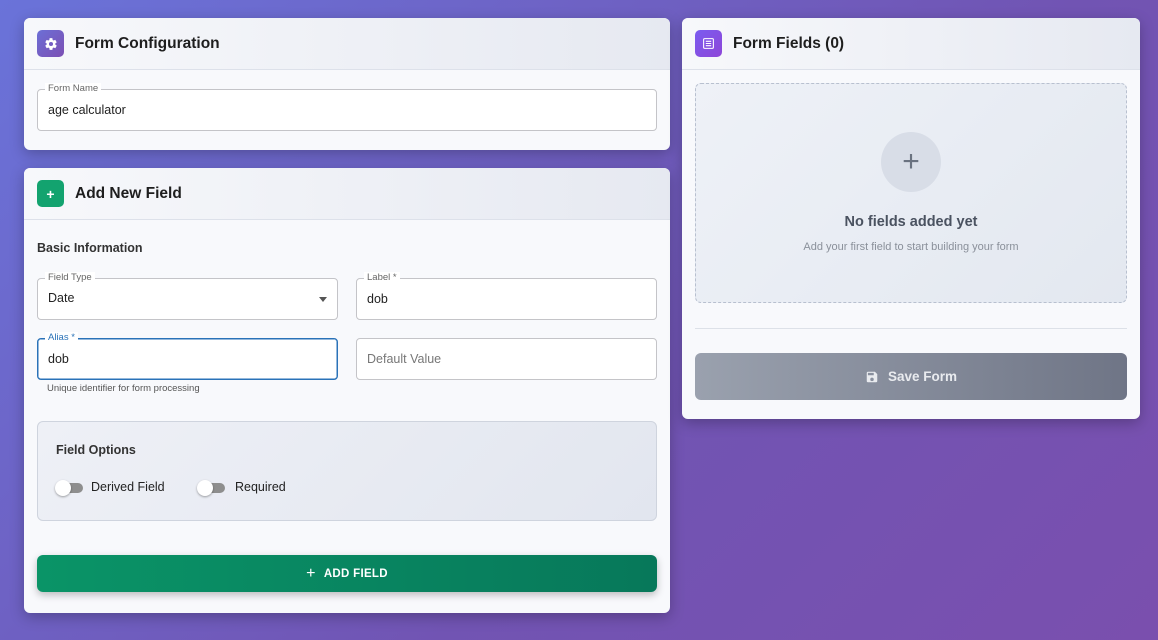 The image size is (1158, 640). I want to click on add-new-field-header: + Add New Field, so click(347, 194).